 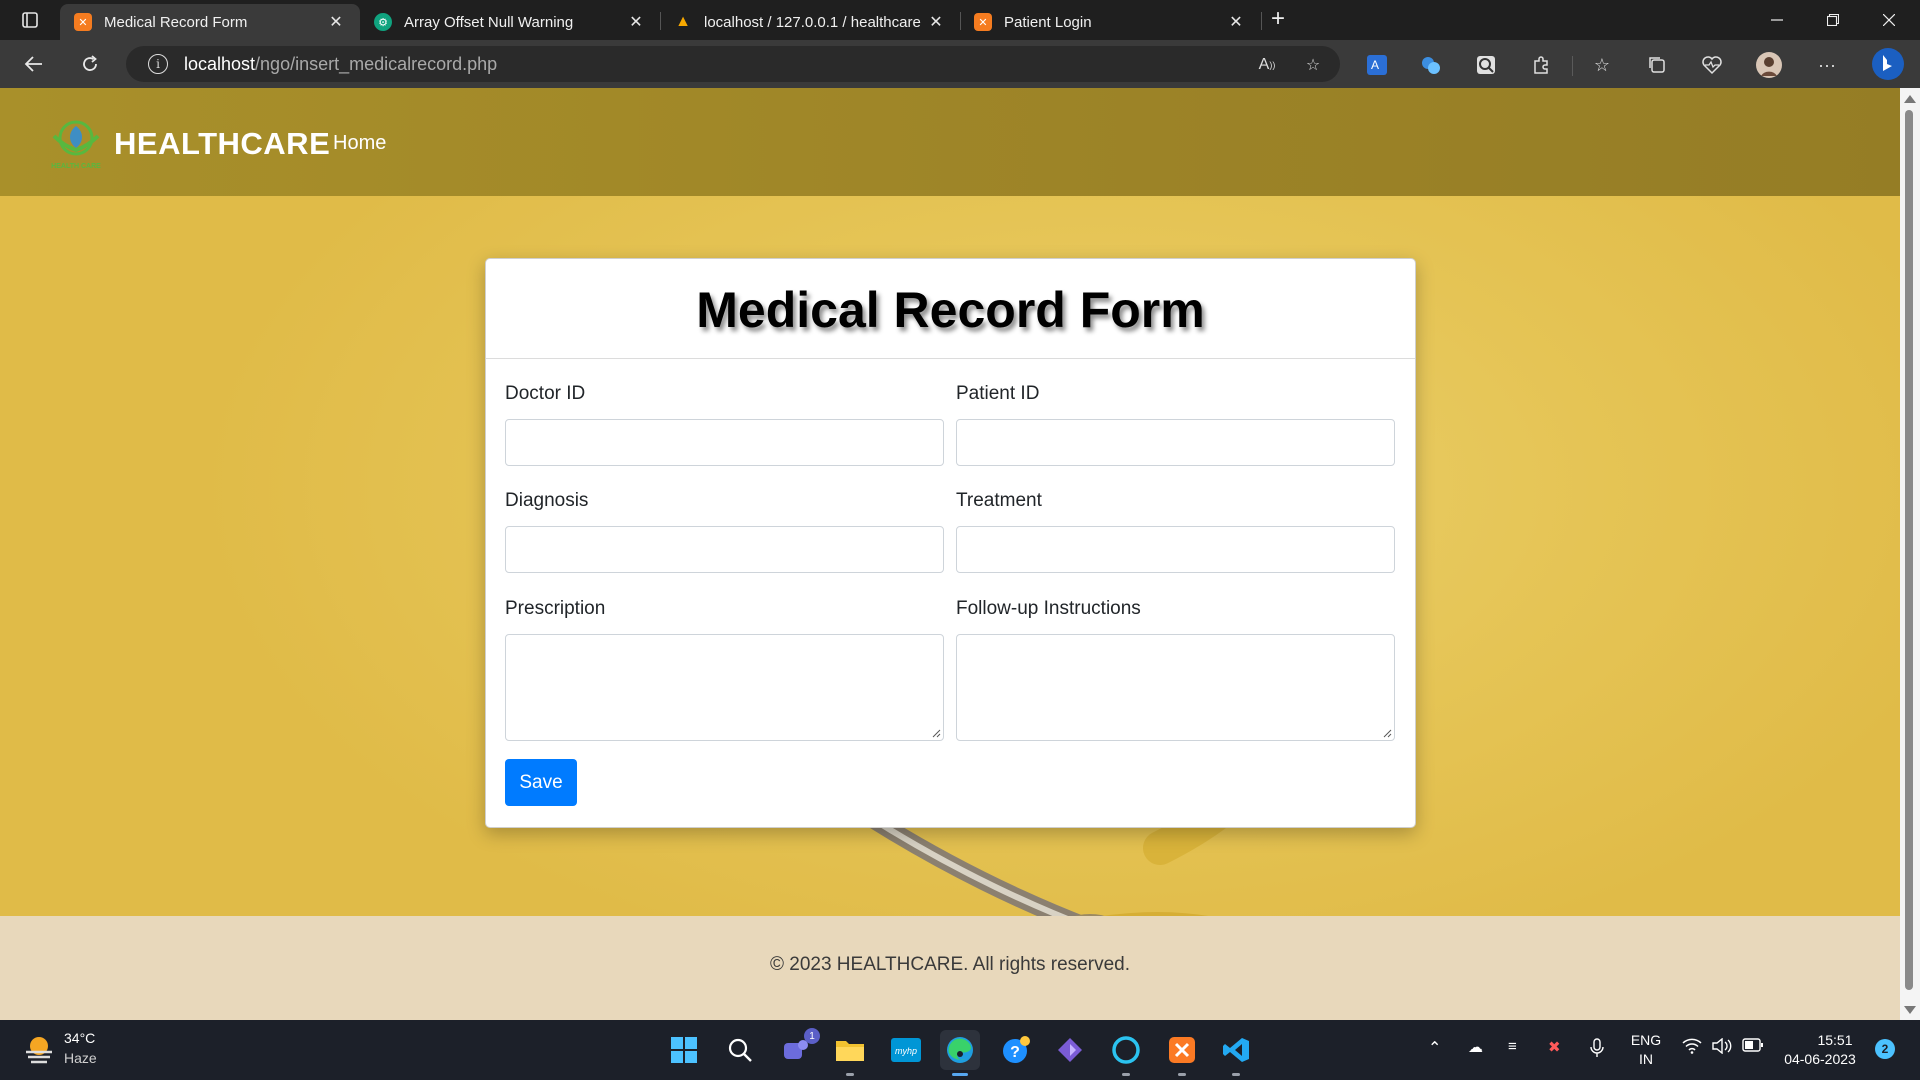 I want to click on alexa-icon, so click(x=1126, y=1050).